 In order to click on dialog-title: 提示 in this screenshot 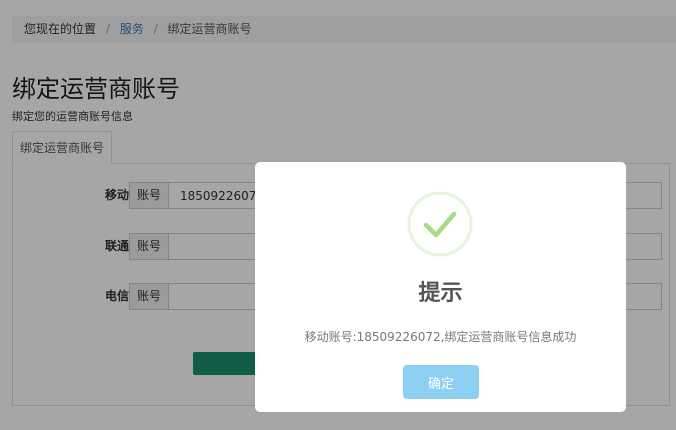, I will do `click(440, 293)`.